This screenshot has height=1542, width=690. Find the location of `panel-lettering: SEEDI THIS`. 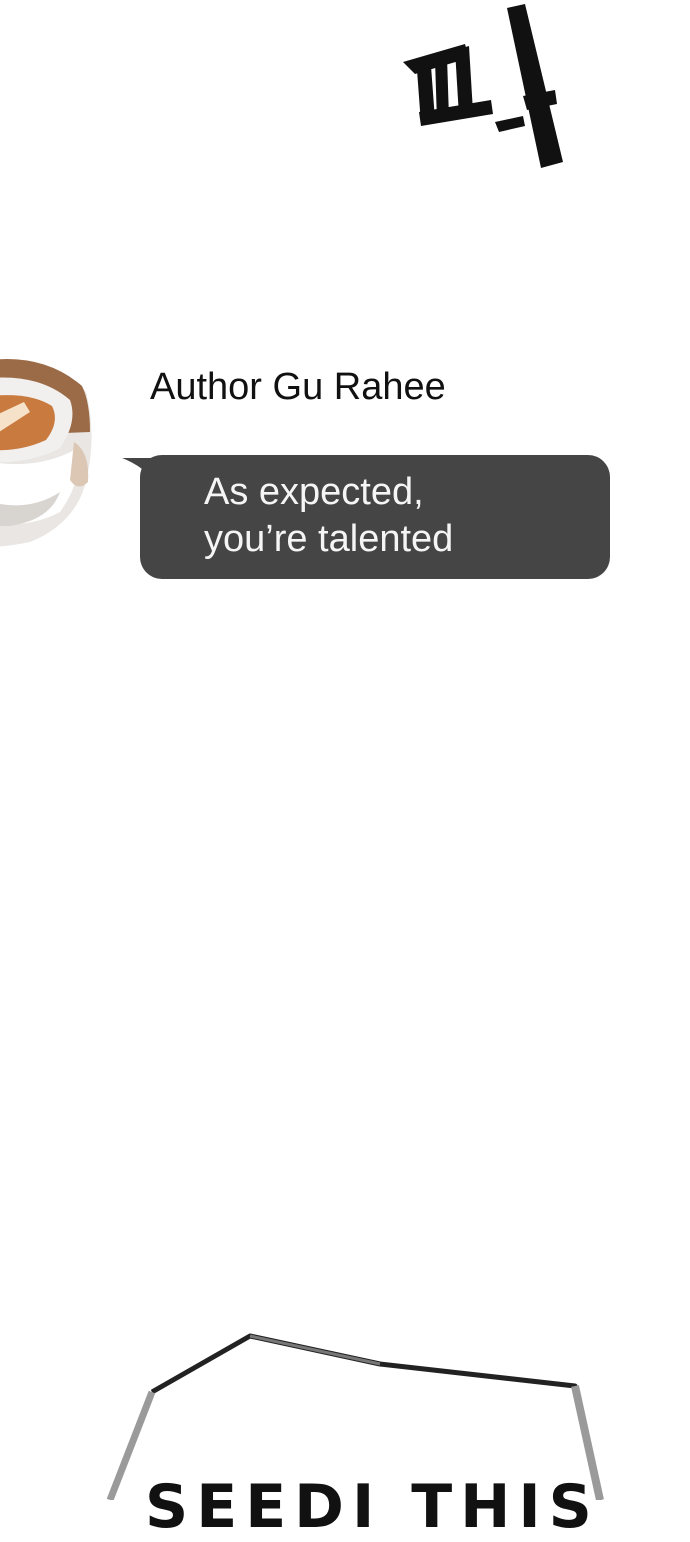

panel-lettering: SEEDI THIS is located at coordinates (372, 1507).